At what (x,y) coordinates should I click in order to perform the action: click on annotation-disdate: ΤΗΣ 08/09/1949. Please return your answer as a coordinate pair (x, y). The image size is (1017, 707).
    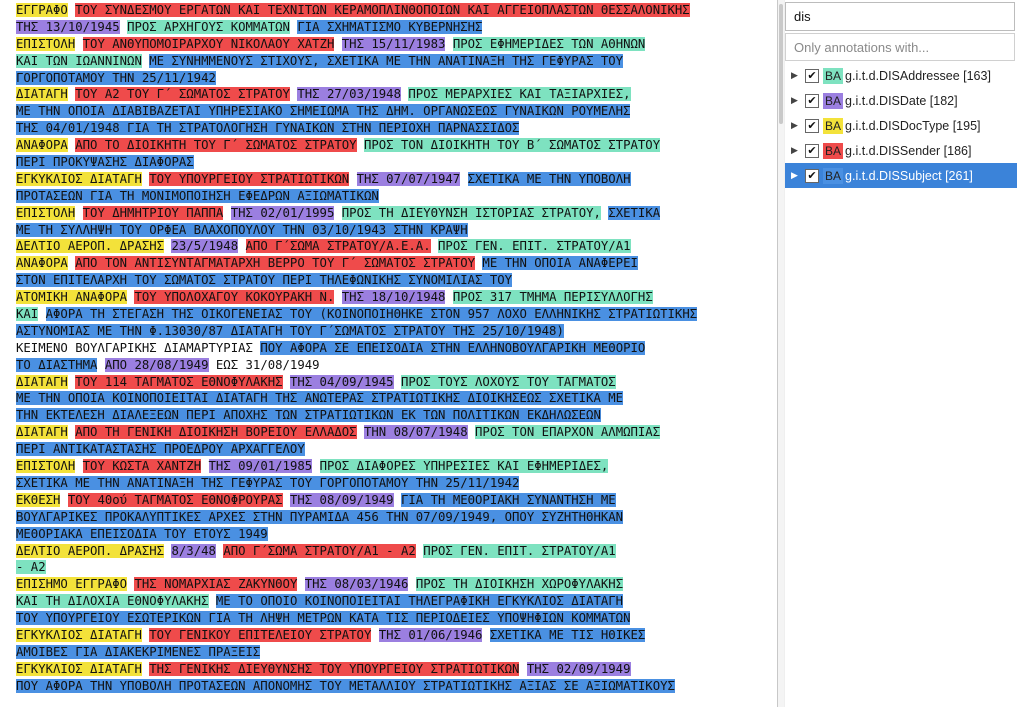
    Looking at the image, I should click on (341, 499).